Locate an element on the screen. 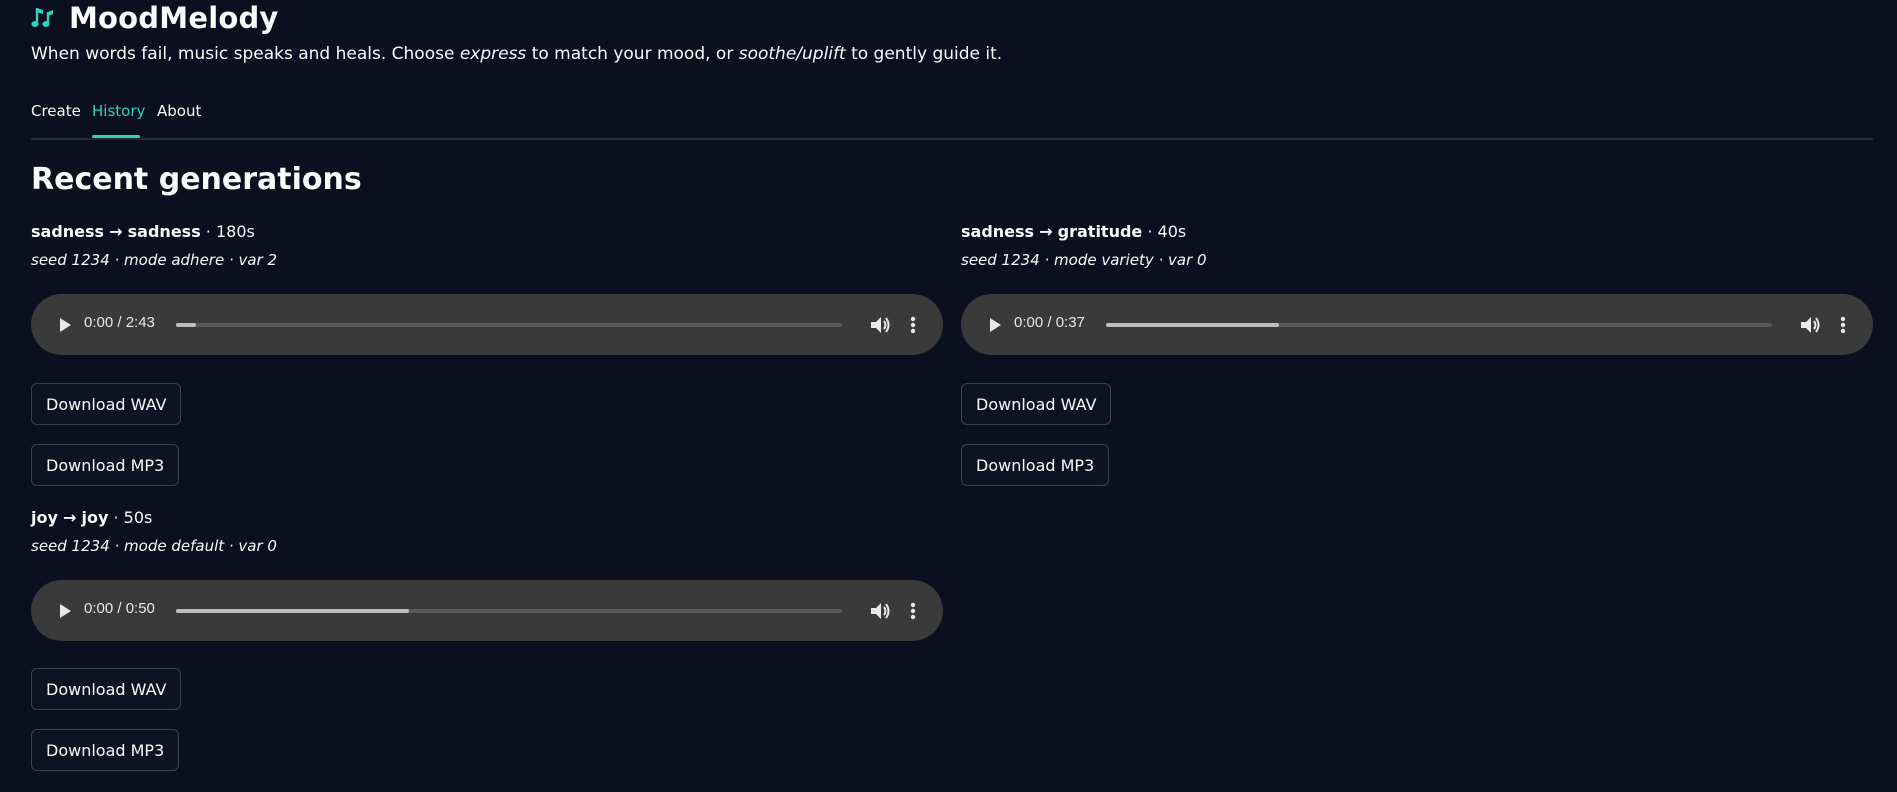 The image size is (1897, 792). section-title: Recent generations is located at coordinates (196, 179).